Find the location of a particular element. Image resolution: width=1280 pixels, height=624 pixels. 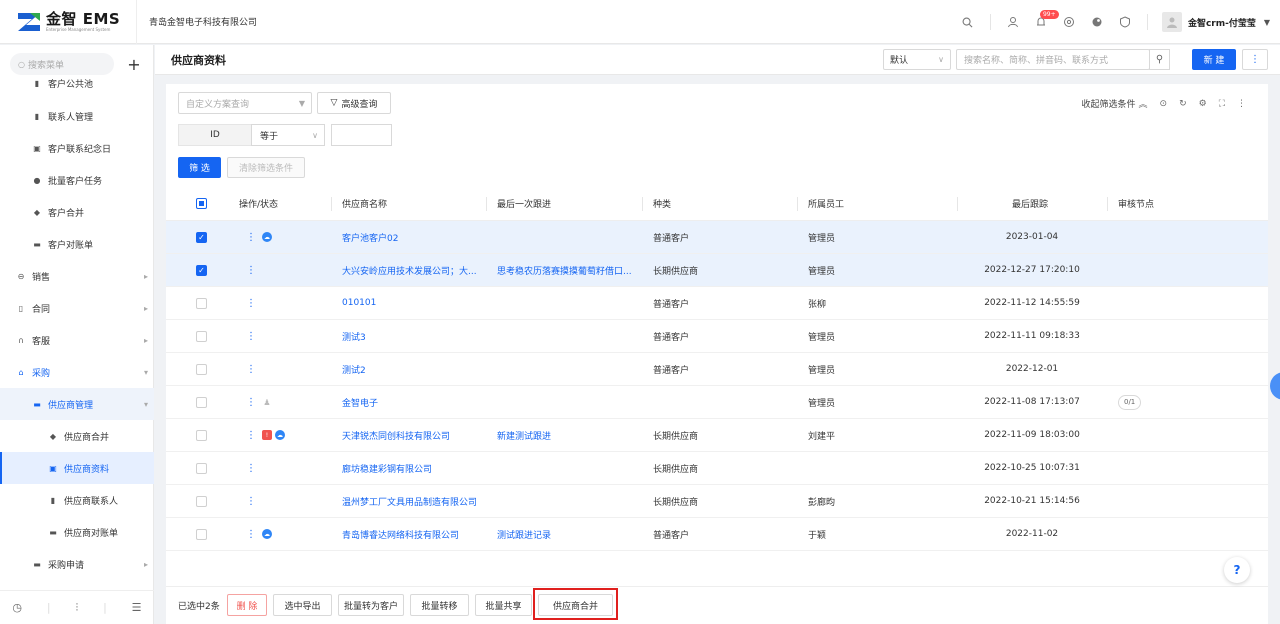

table-row: ⋮ 廊坊稳建彩钢有限公司 长期供应商 2022-10-25 10:07:31 is located at coordinates (717, 468).